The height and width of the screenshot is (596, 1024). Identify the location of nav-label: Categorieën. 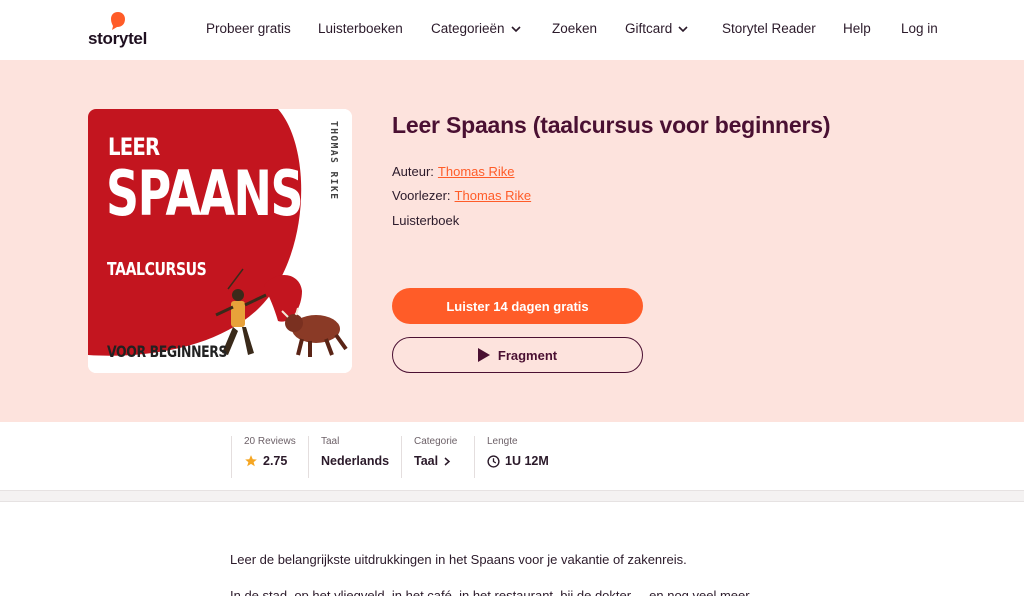
(468, 28).